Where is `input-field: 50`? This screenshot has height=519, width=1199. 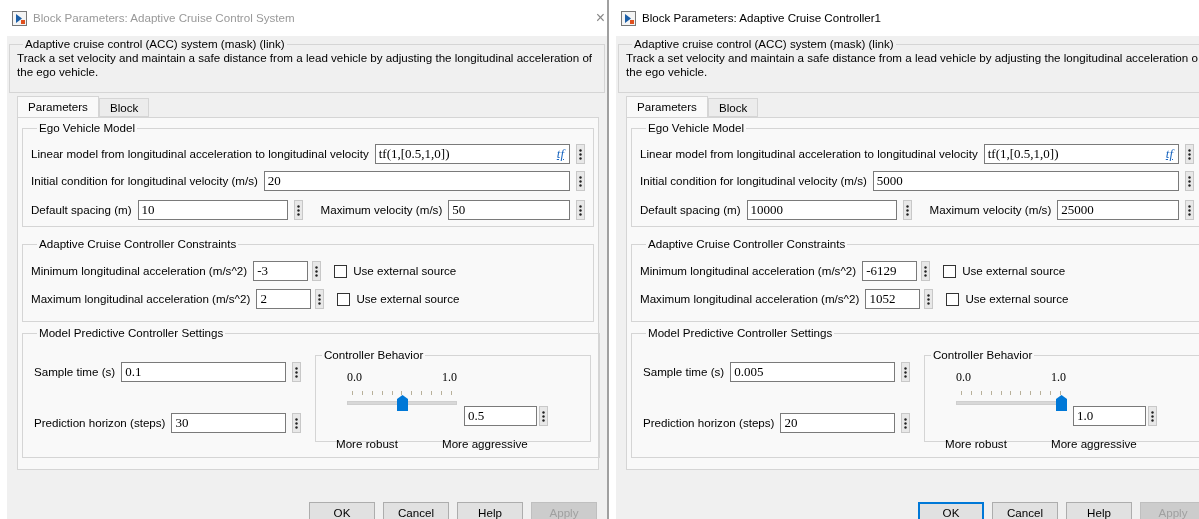
input-field: 50 is located at coordinates (509, 210).